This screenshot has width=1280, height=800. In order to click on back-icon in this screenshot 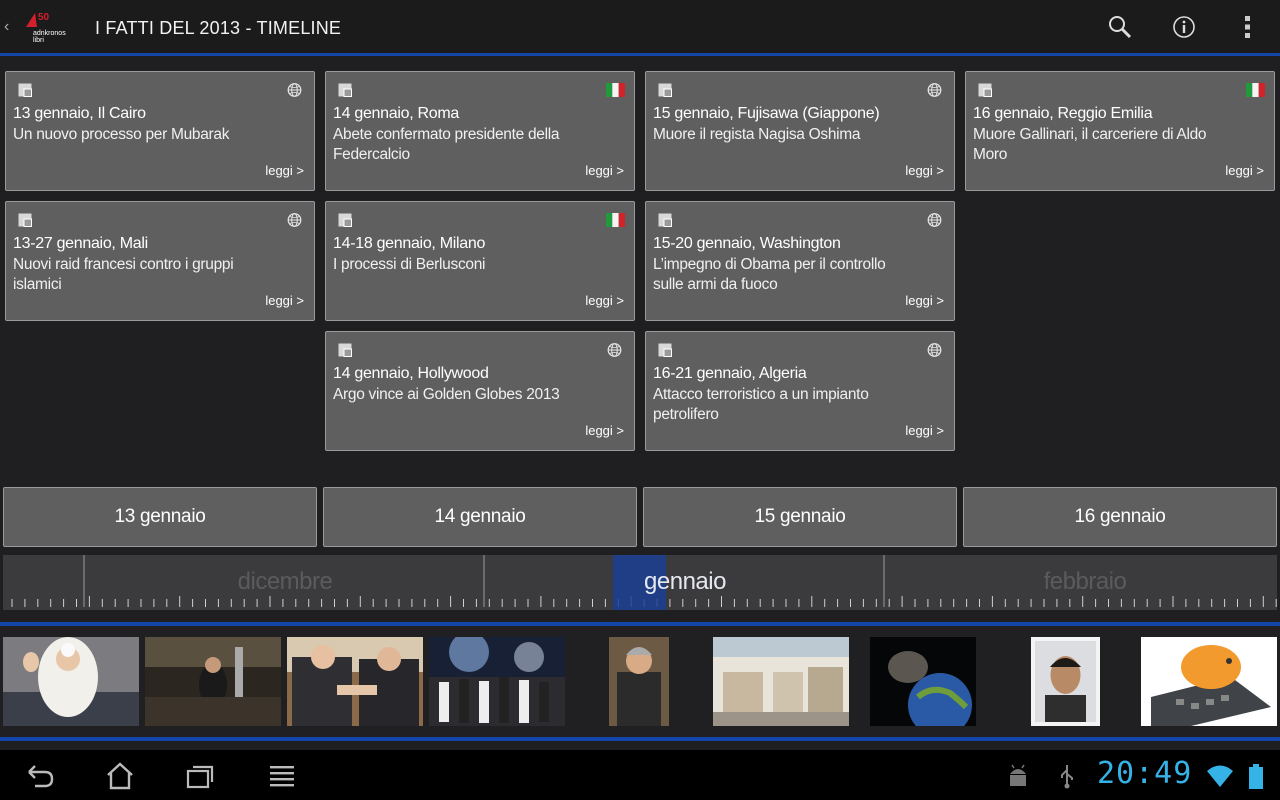, I will do `click(40, 776)`.